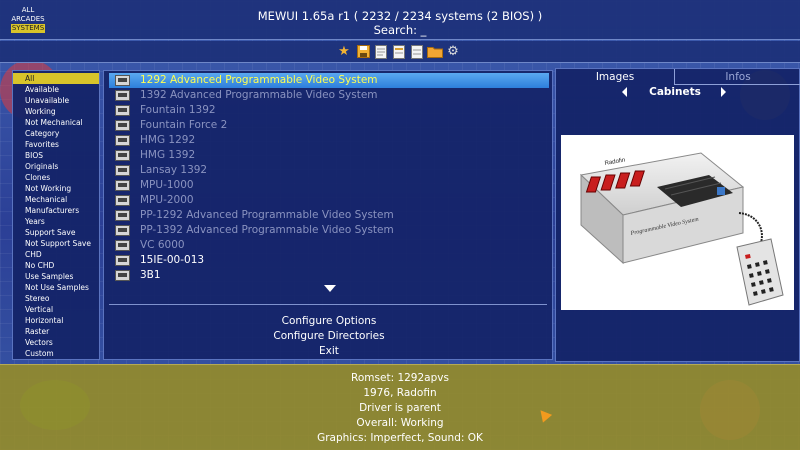 This screenshot has width=800, height=450. What do you see at coordinates (381, 51) in the screenshot?
I see `document-icon` at bounding box center [381, 51].